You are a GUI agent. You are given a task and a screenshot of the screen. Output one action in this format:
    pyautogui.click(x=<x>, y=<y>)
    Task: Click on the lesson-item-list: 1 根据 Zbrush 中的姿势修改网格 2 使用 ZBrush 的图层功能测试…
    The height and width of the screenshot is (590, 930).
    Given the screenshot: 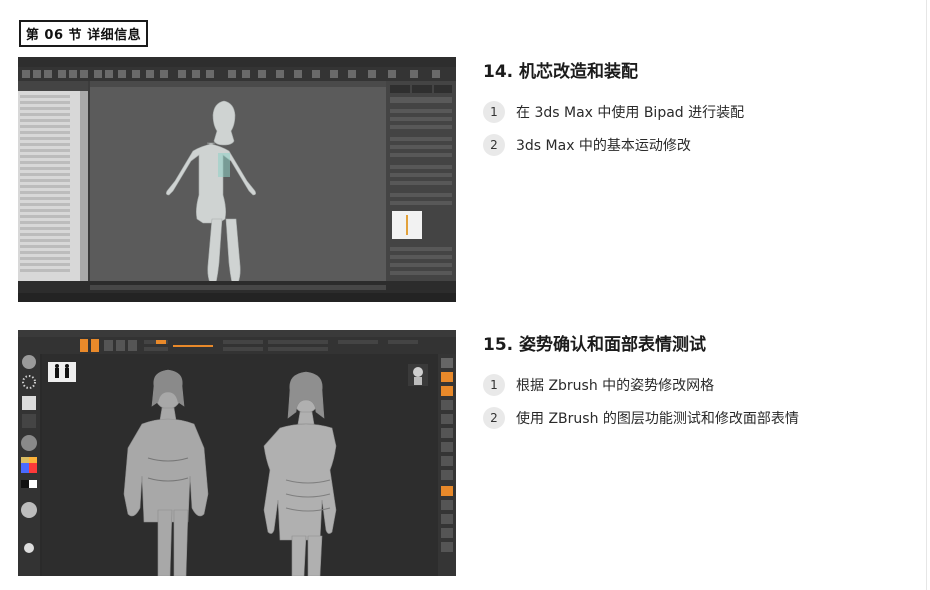 What is the action you would take?
    pyautogui.click(x=698, y=401)
    